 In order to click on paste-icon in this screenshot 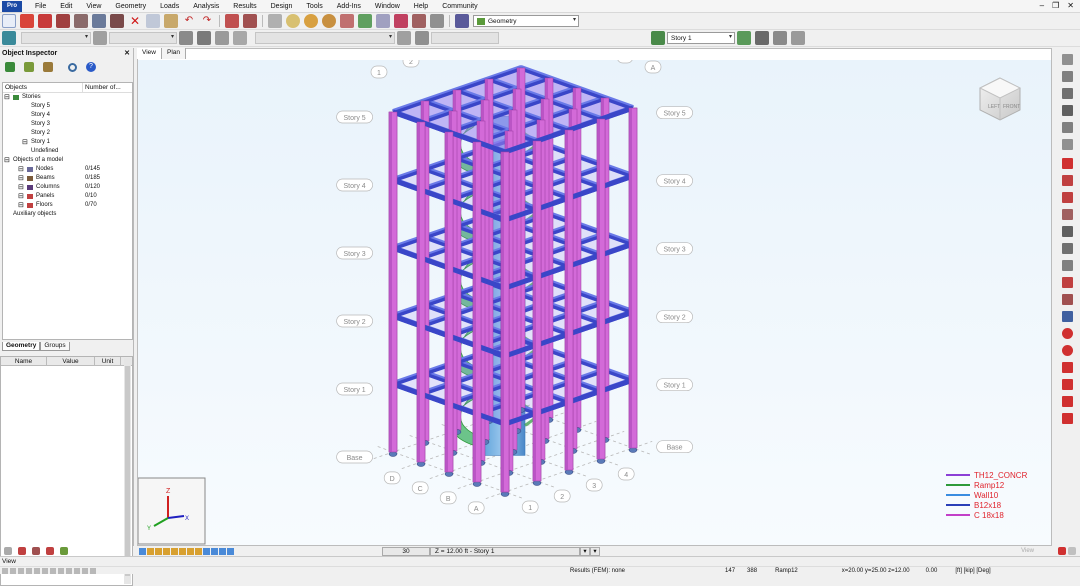, I will do `click(171, 21)`.